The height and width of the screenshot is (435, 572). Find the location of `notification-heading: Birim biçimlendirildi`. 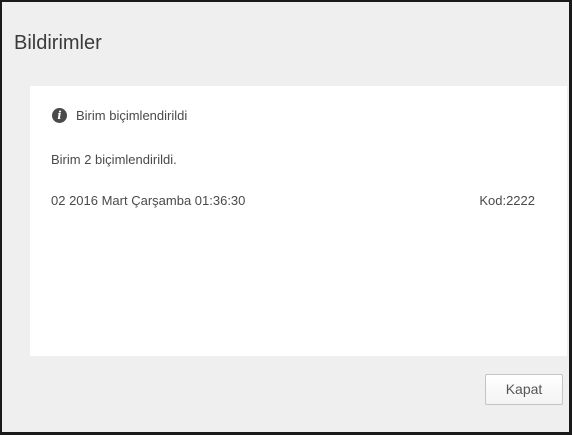

notification-heading: Birim biçimlendirildi is located at coordinates (132, 115).